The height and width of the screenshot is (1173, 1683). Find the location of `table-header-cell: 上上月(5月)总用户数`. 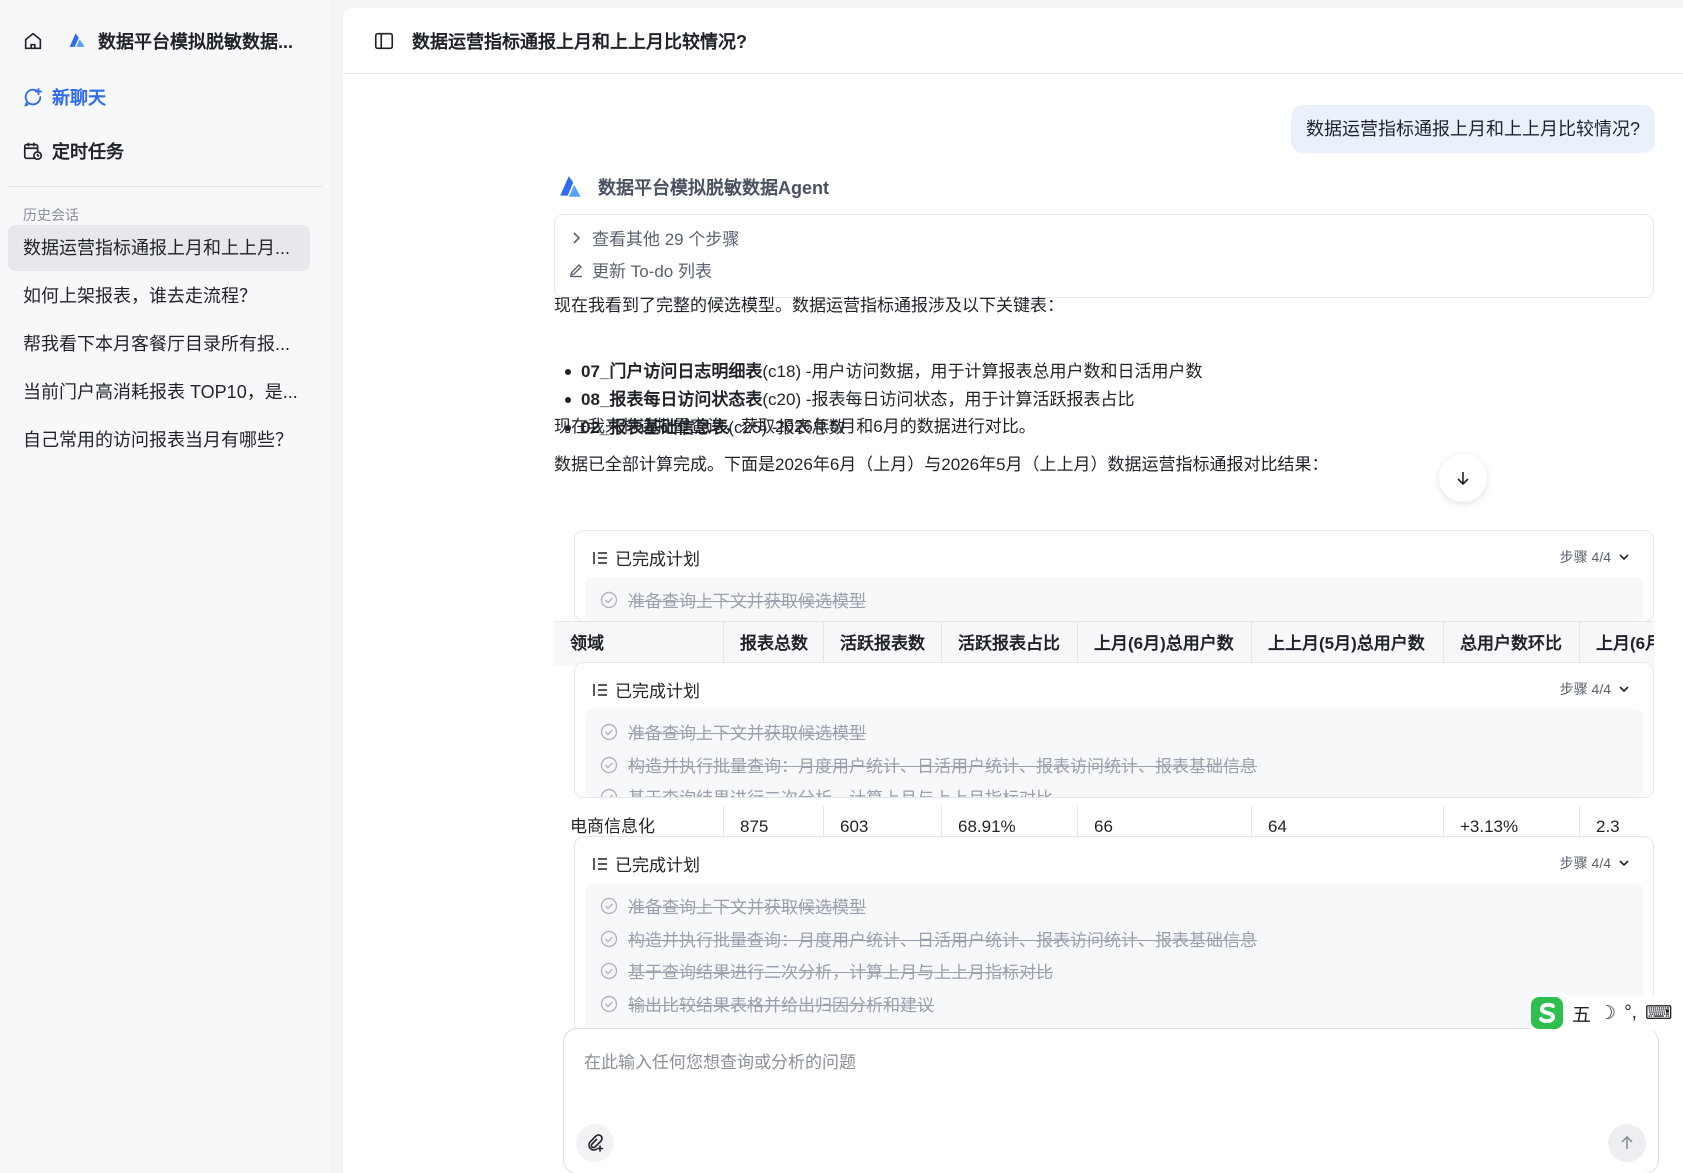

table-header-cell: 上上月(5月)总用户数 is located at coordinates (1348, 644).